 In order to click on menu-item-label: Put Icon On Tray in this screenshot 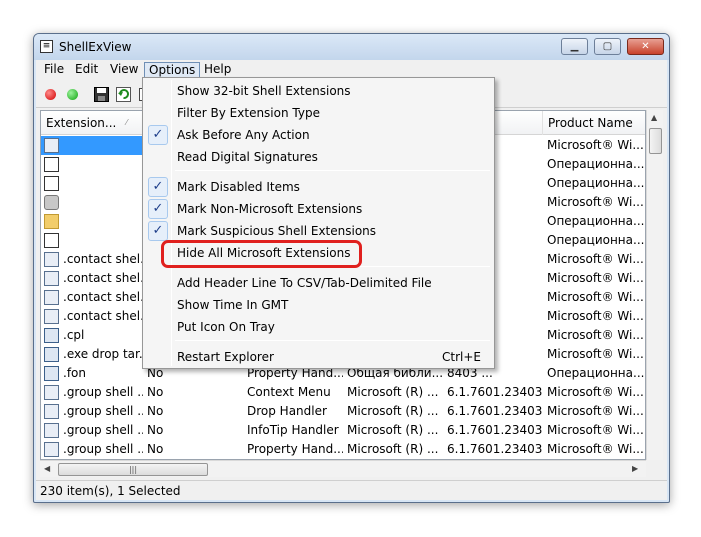, I will do `click(226, 327)`.